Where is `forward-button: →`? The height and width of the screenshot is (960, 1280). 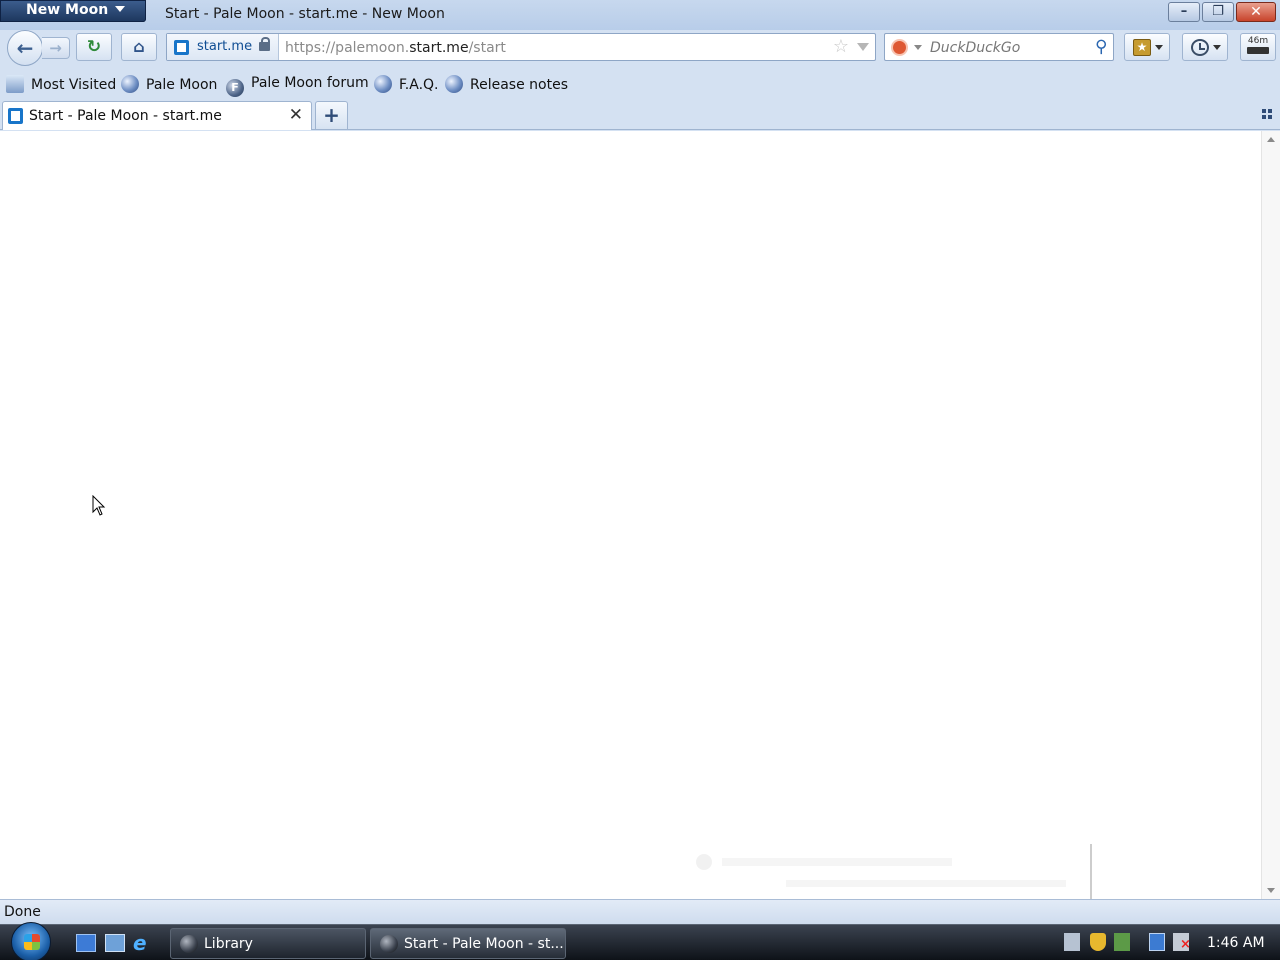
forward-button: → is located at coordinates (56, 48).